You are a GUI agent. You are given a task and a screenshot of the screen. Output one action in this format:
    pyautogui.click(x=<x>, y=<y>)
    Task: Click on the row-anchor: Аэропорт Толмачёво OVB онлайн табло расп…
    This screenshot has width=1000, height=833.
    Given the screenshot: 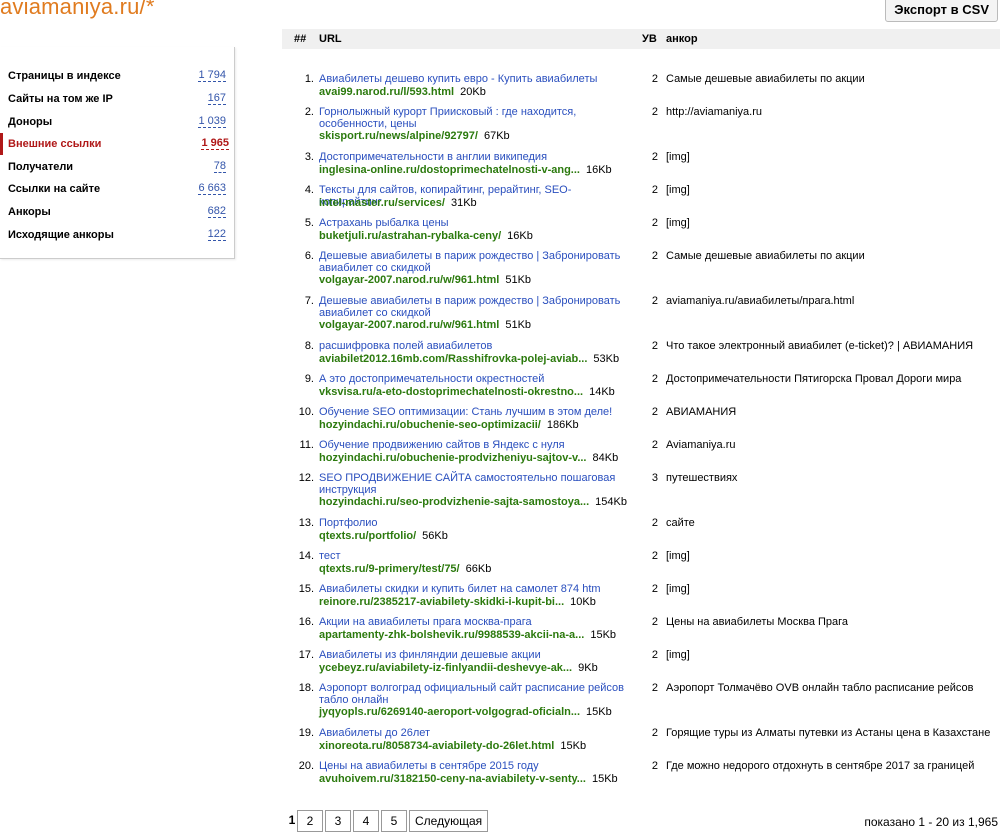 What is the action you would take?
    pyautogui.click(x=820, y=688)
    